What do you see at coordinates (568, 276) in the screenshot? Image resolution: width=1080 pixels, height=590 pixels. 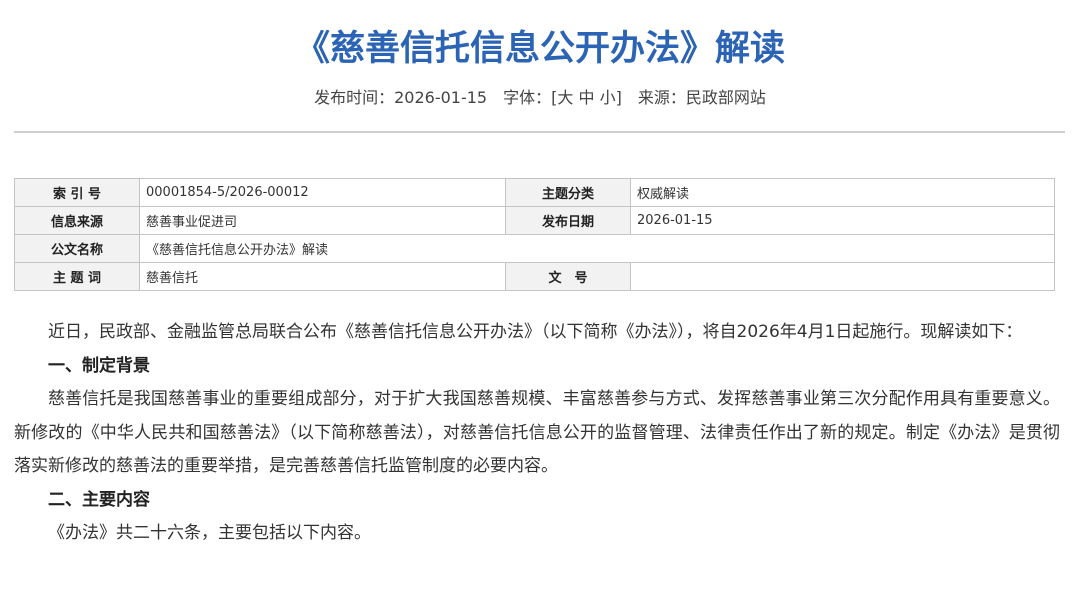 I see `document-number-label: 文 号` at bounding box center [568, 276].